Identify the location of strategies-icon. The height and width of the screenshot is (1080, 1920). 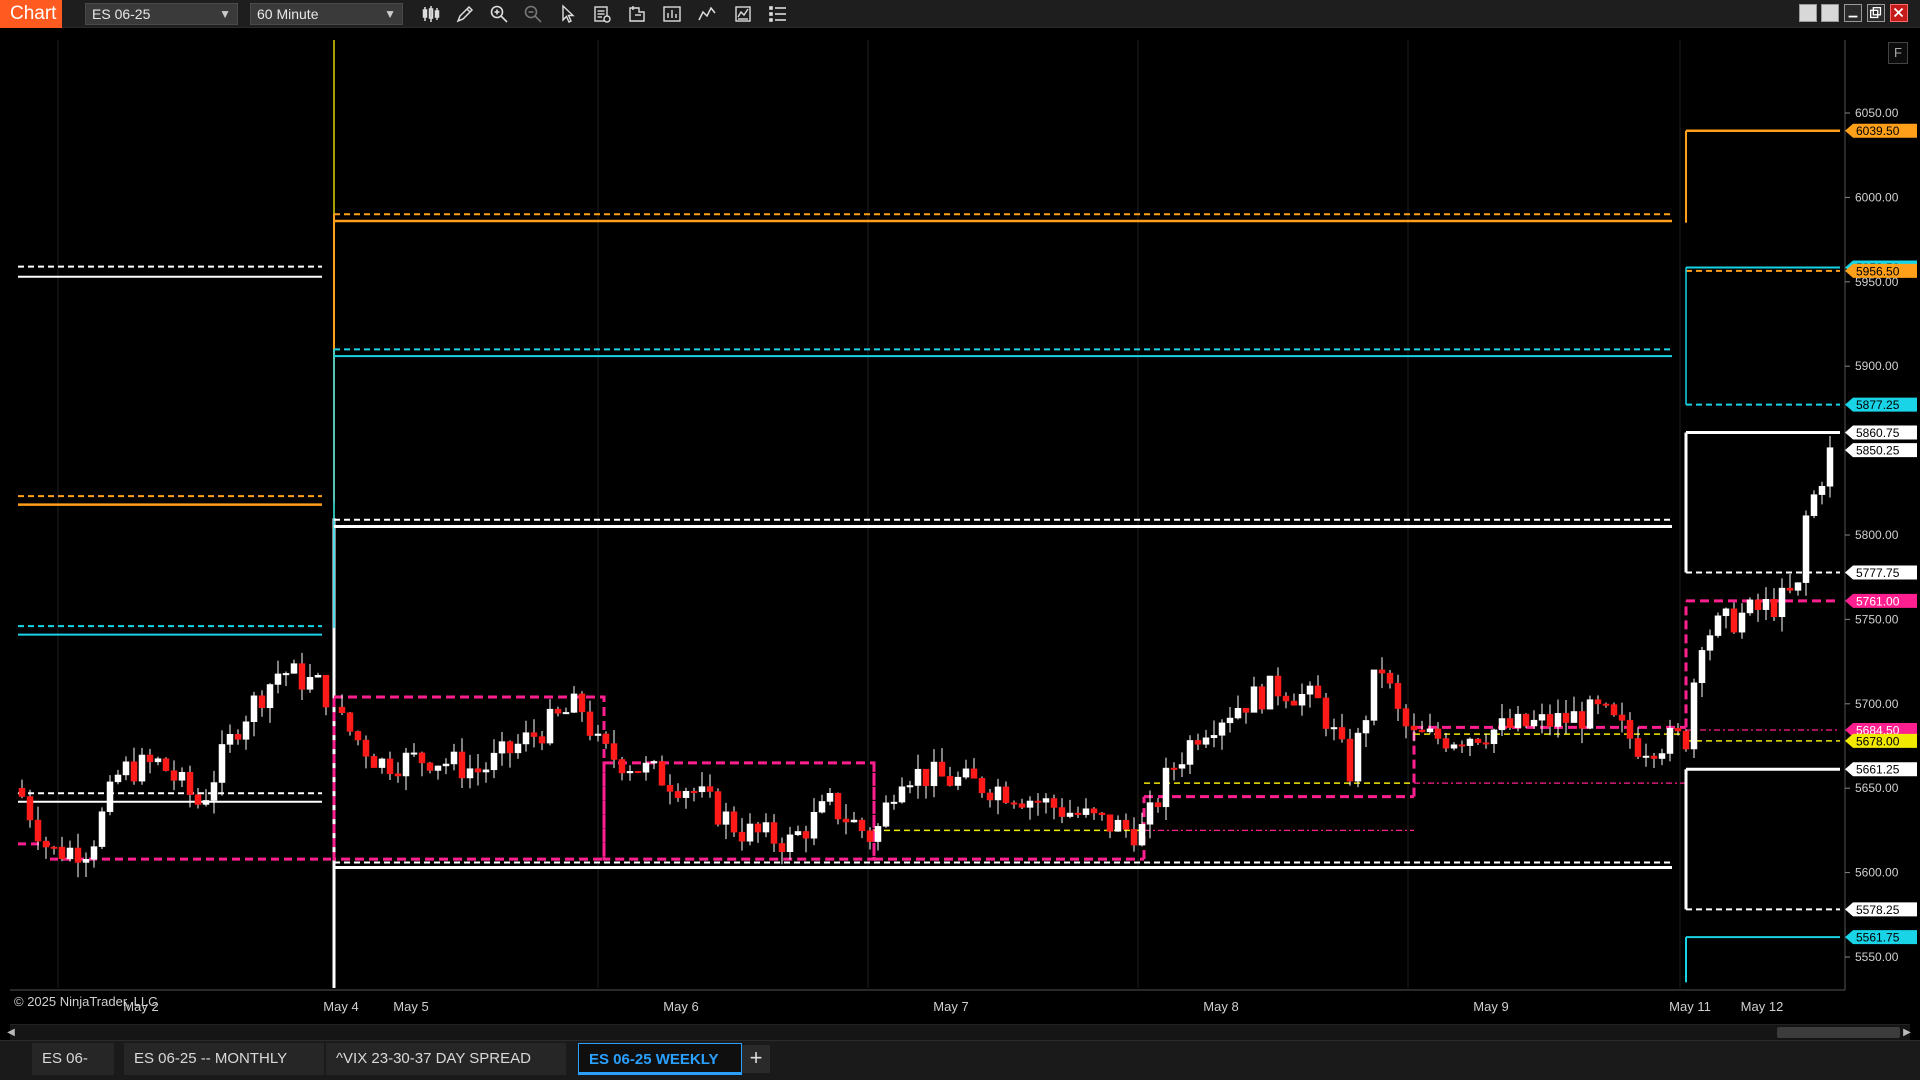
(707, 14).